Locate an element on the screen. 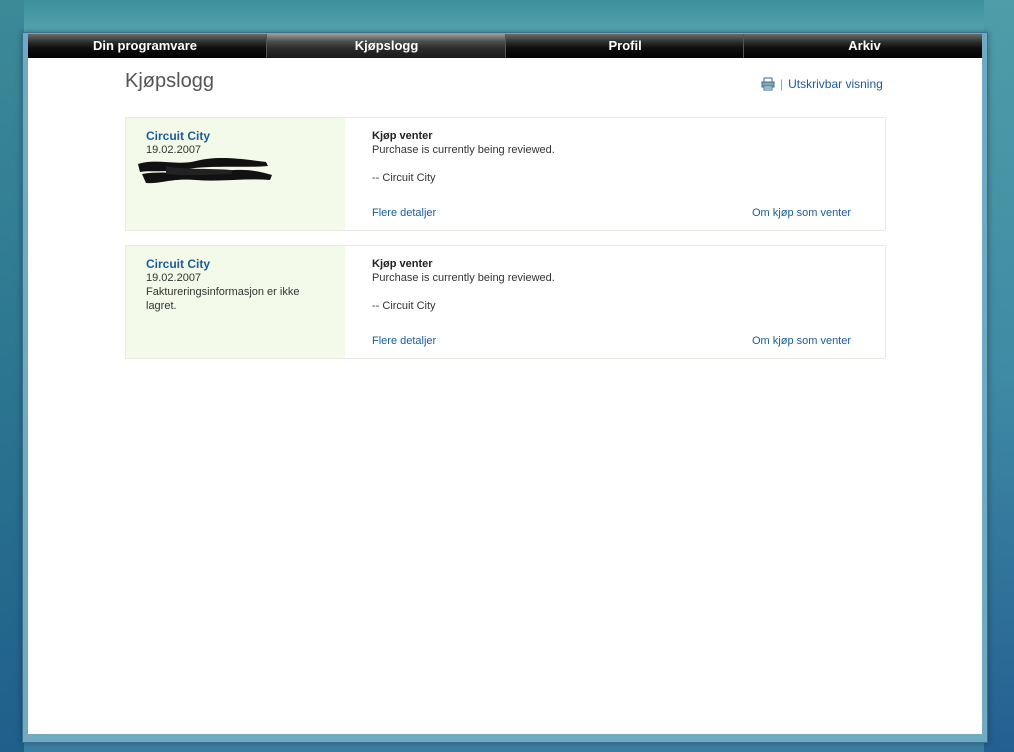  printable-view-link: | Utskrivbar visning is located at coordinates (822, 84).